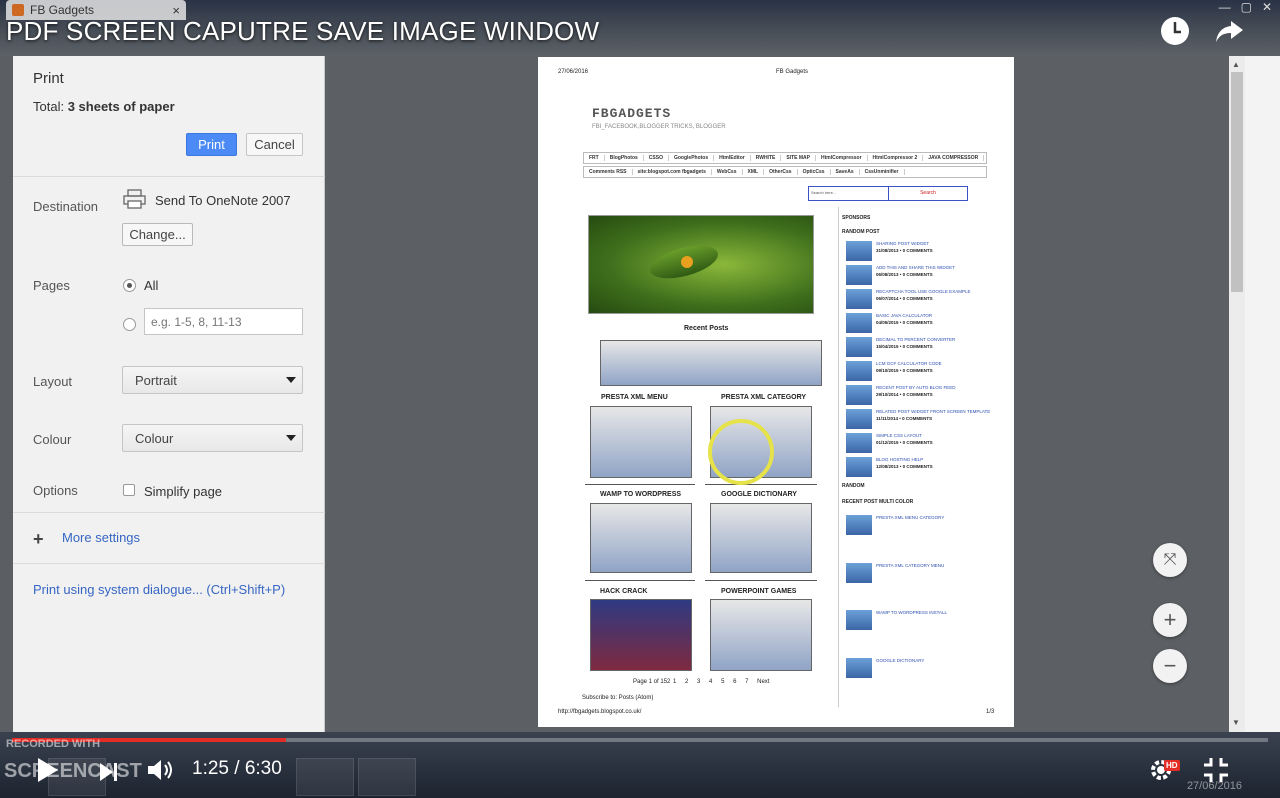 This screenshot has height=798, width=1280. Describe the element at coordinates (1170, 560) in the screenshot. I see `fit-to-page-icon: ⤧` at that location.